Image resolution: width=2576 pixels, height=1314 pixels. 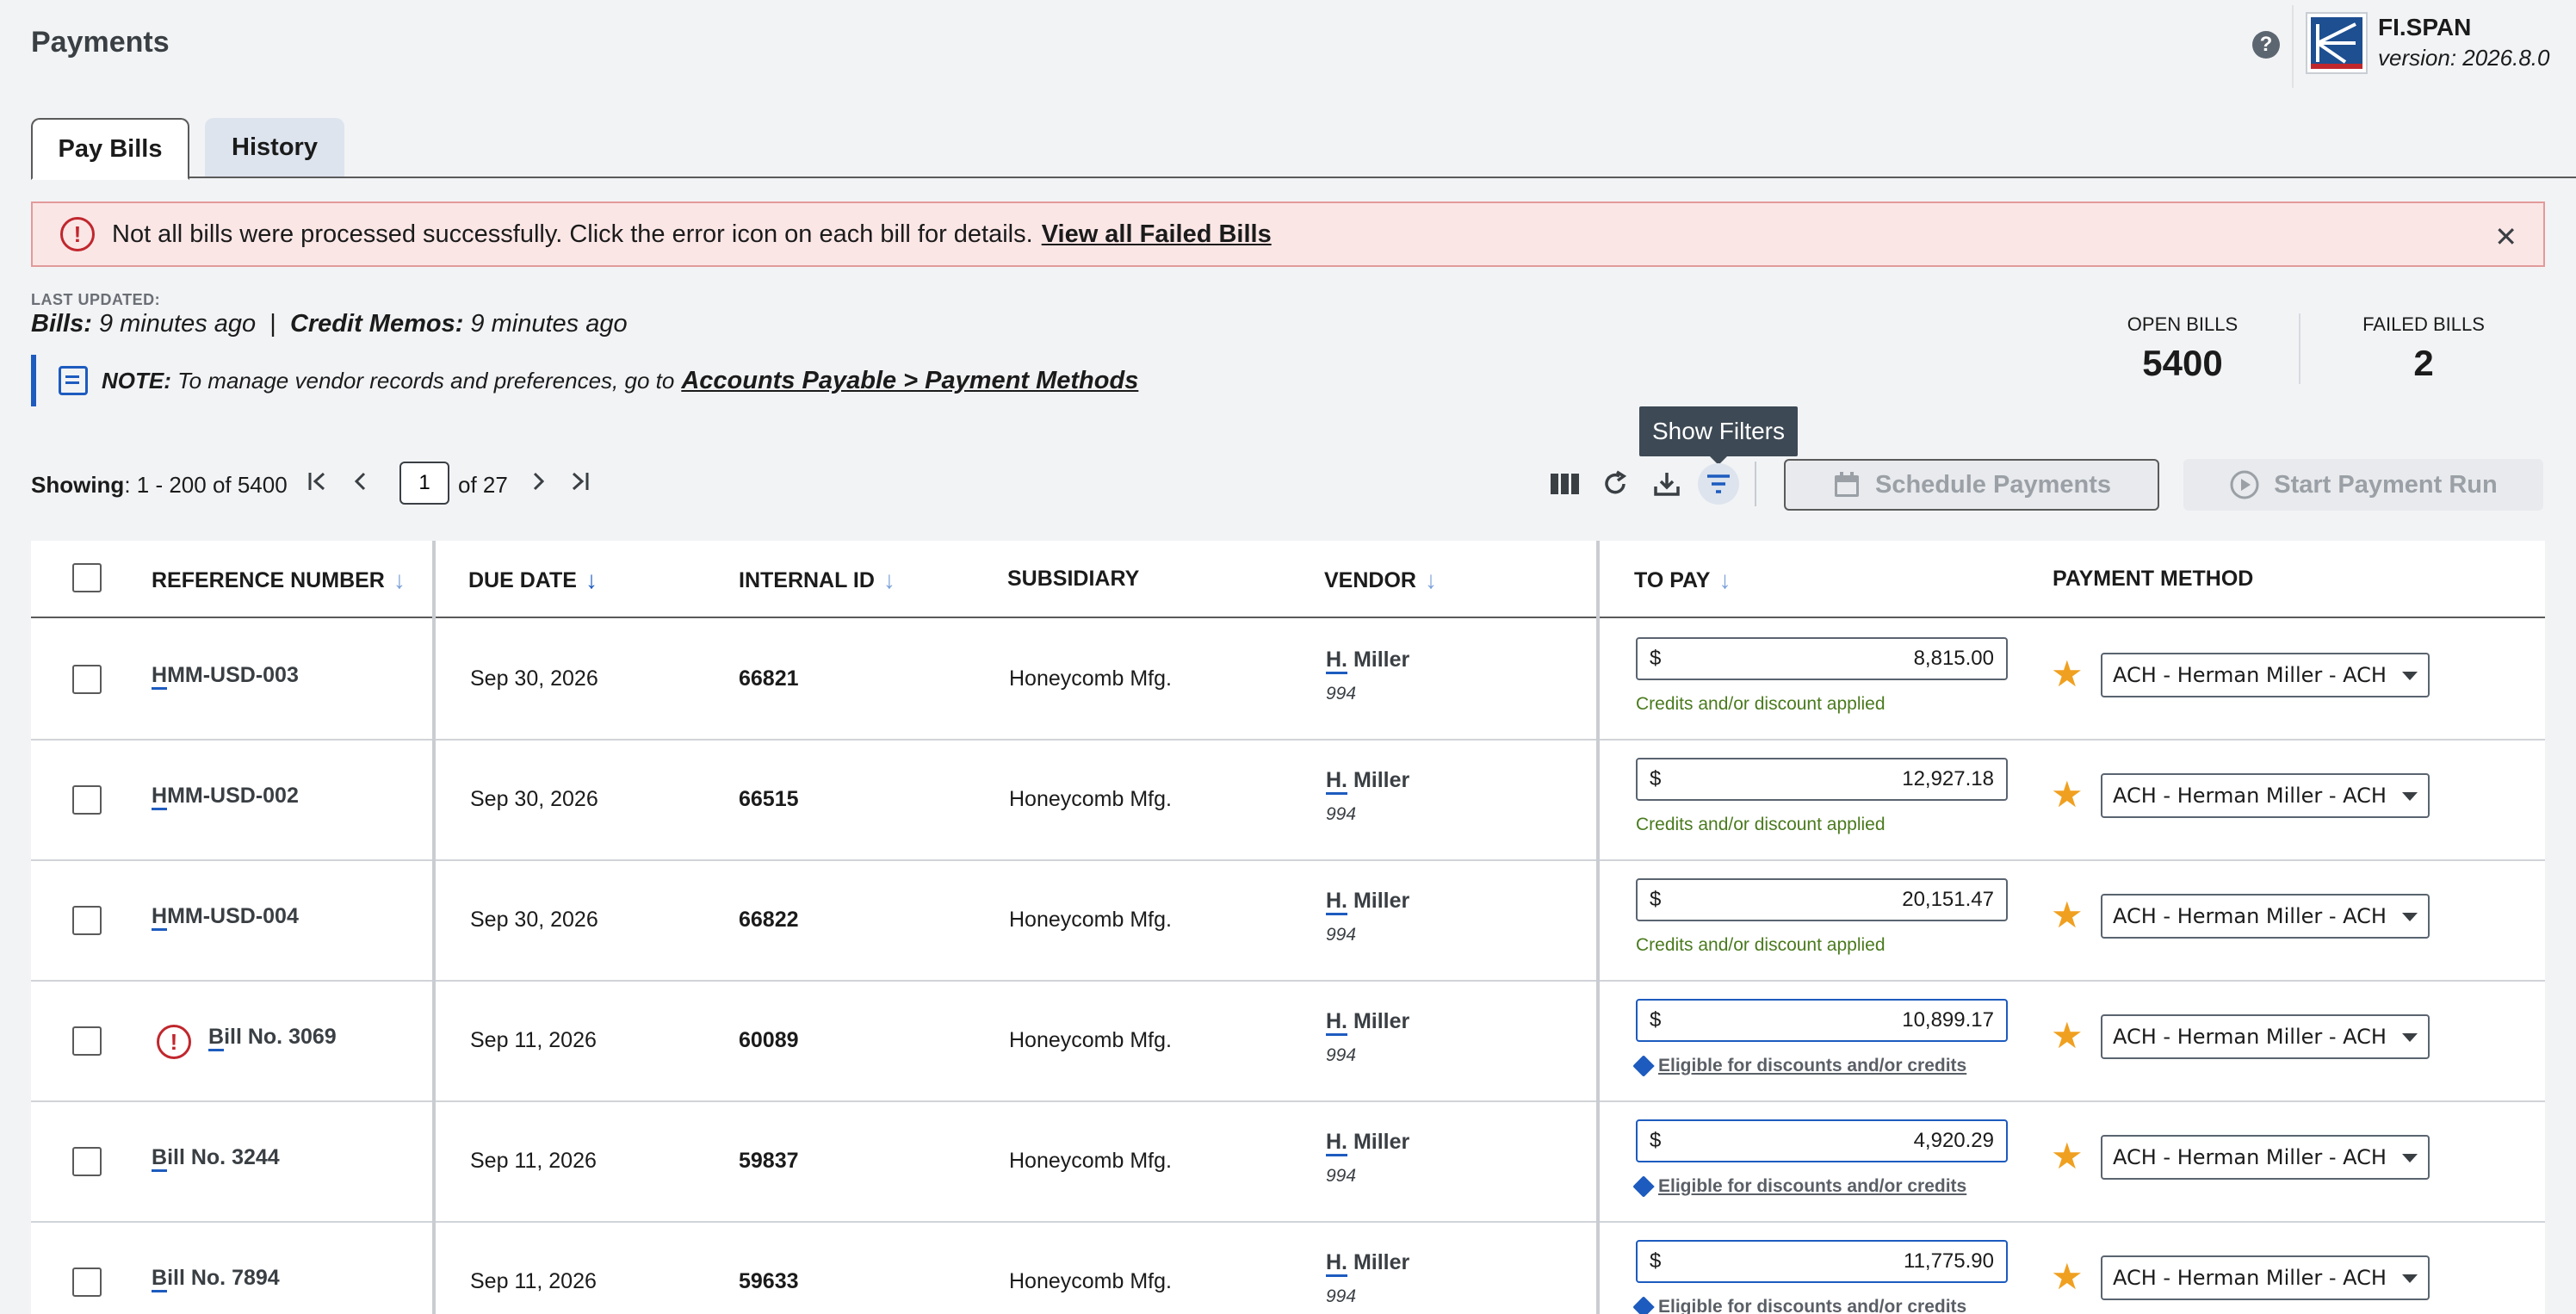 I want to click on view-failed-bills-link: View all Failed Bills, so click(x=1157, y=235).